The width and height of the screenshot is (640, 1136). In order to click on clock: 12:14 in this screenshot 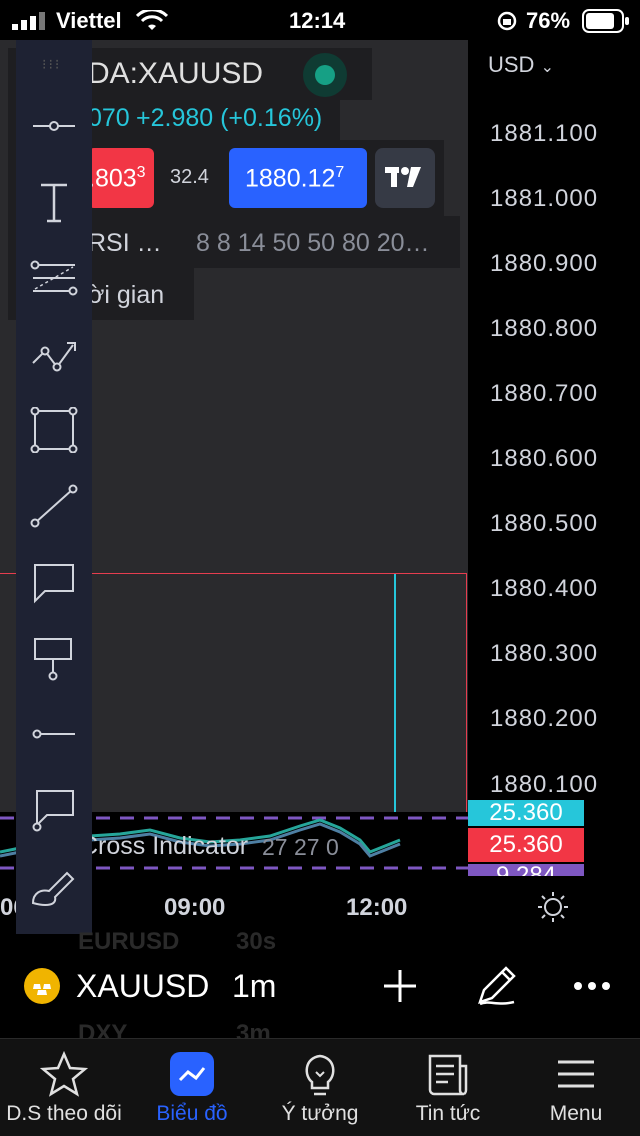, I will do `click(317, 20)`.